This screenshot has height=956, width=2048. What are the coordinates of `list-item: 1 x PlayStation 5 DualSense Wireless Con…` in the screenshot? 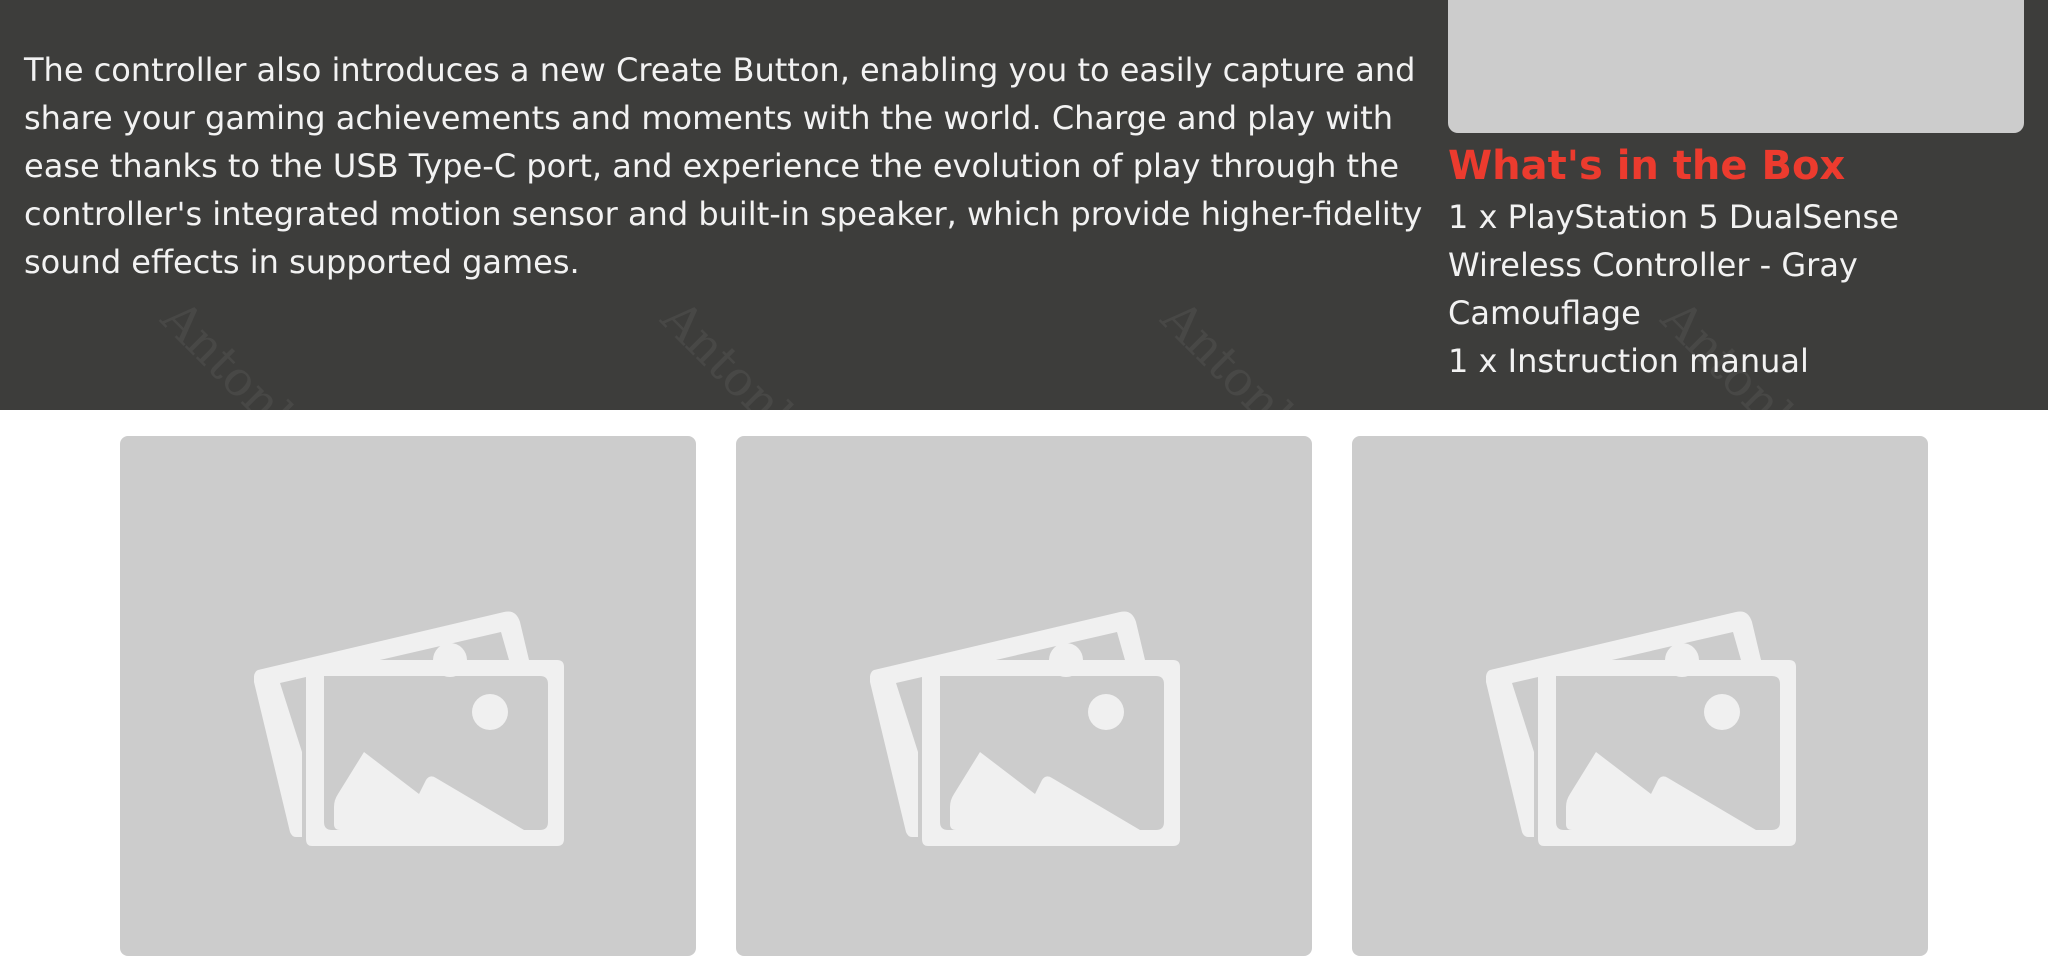 It's located at (1673, 265).